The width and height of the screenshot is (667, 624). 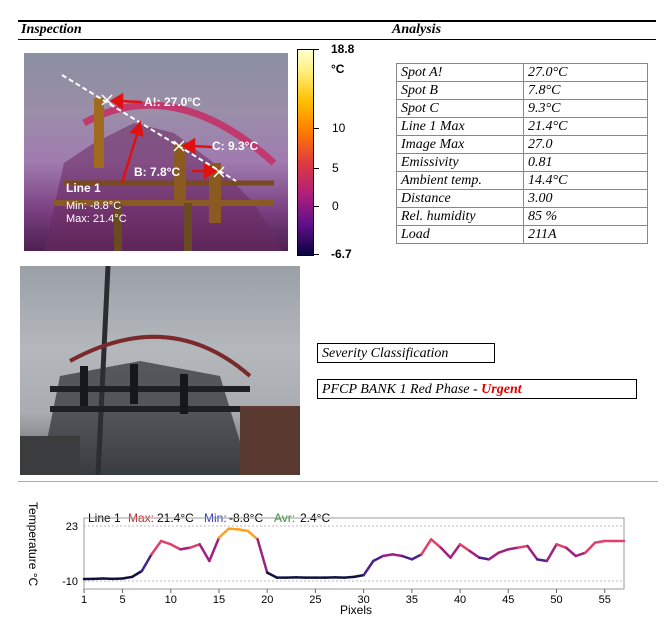 I want to click on analysis-value: 27.0°C, so click(x=585, y=72).